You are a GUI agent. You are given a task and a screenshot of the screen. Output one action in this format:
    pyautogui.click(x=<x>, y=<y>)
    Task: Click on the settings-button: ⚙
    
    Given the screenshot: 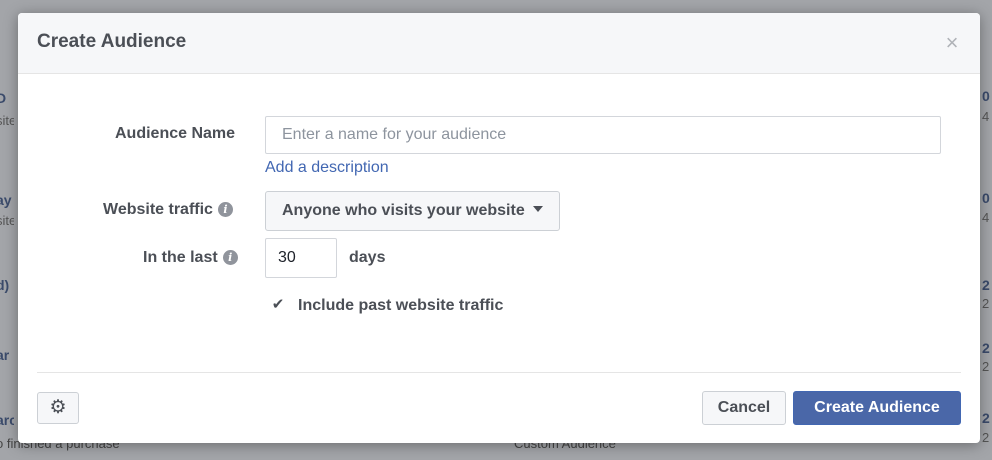 What is the action you would take?
    pyautogui.click(x=58, y=408)
    